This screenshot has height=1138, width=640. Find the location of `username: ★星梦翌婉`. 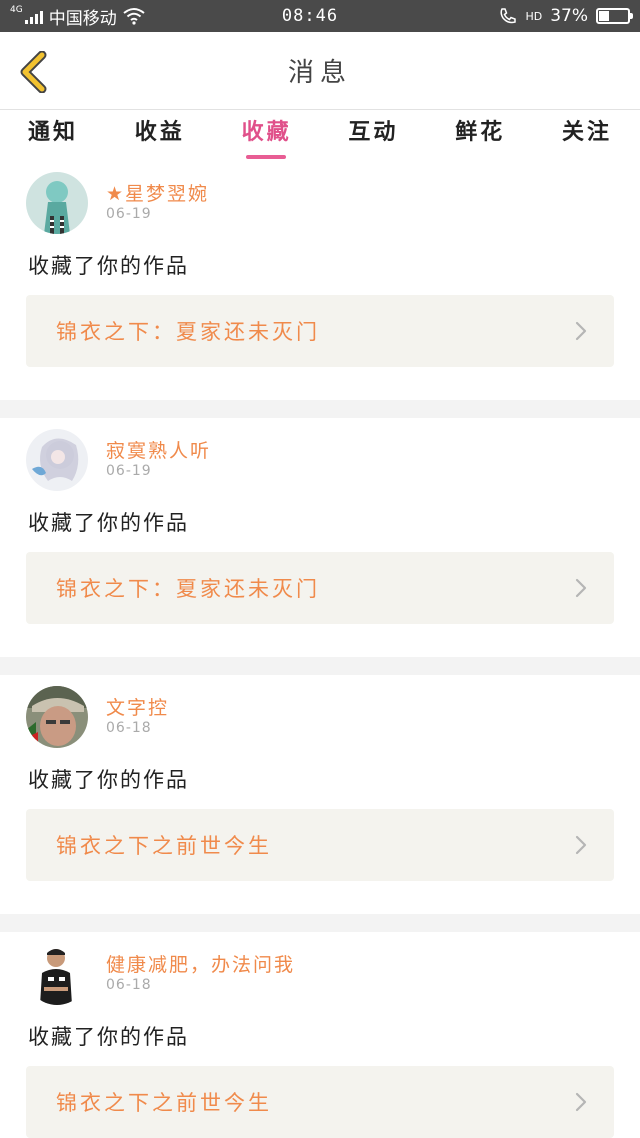

username: ★星梦翌婉 is located at coordinates (157, 192).